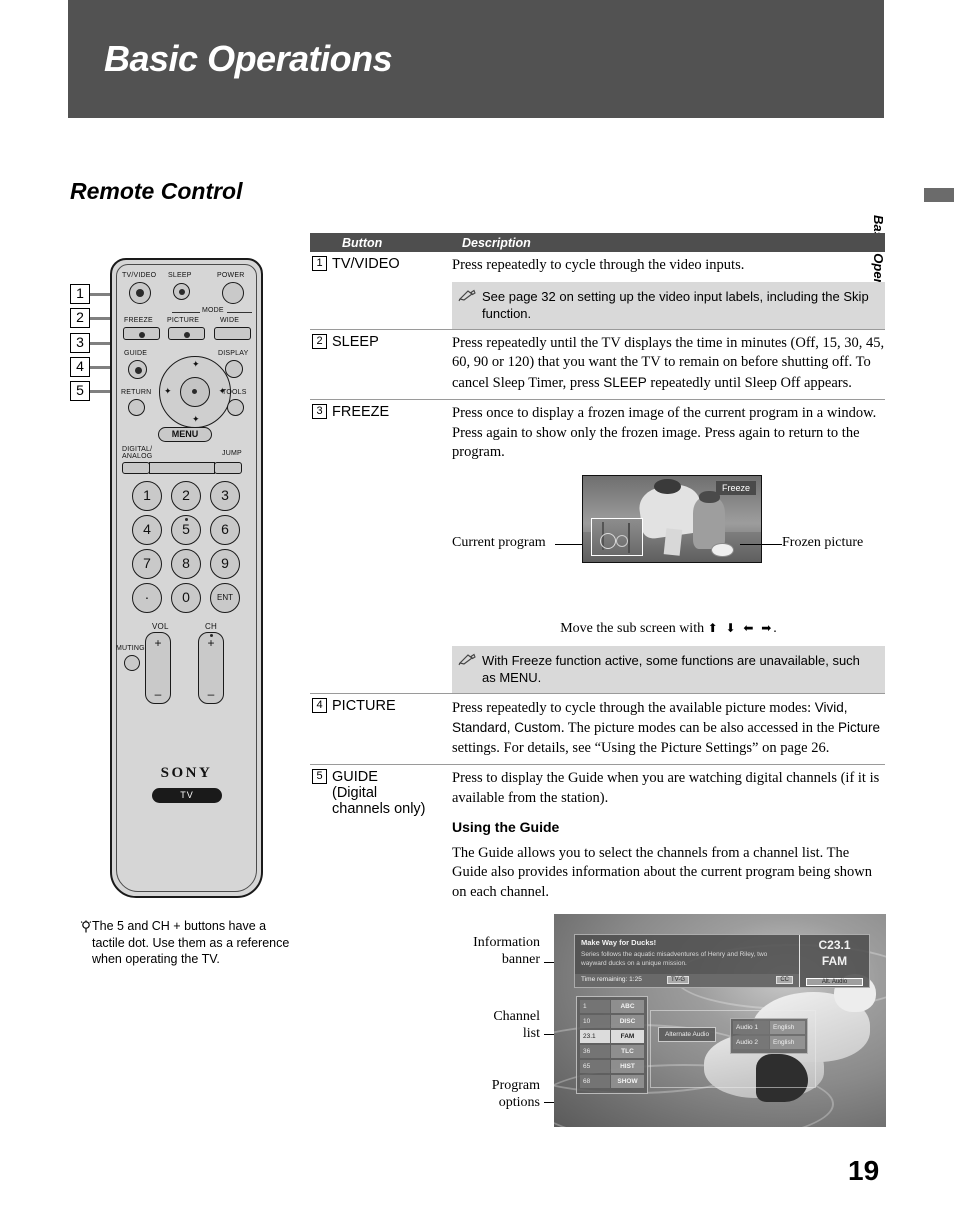  I want to click on label-vol: VOL, so click(160, 626).